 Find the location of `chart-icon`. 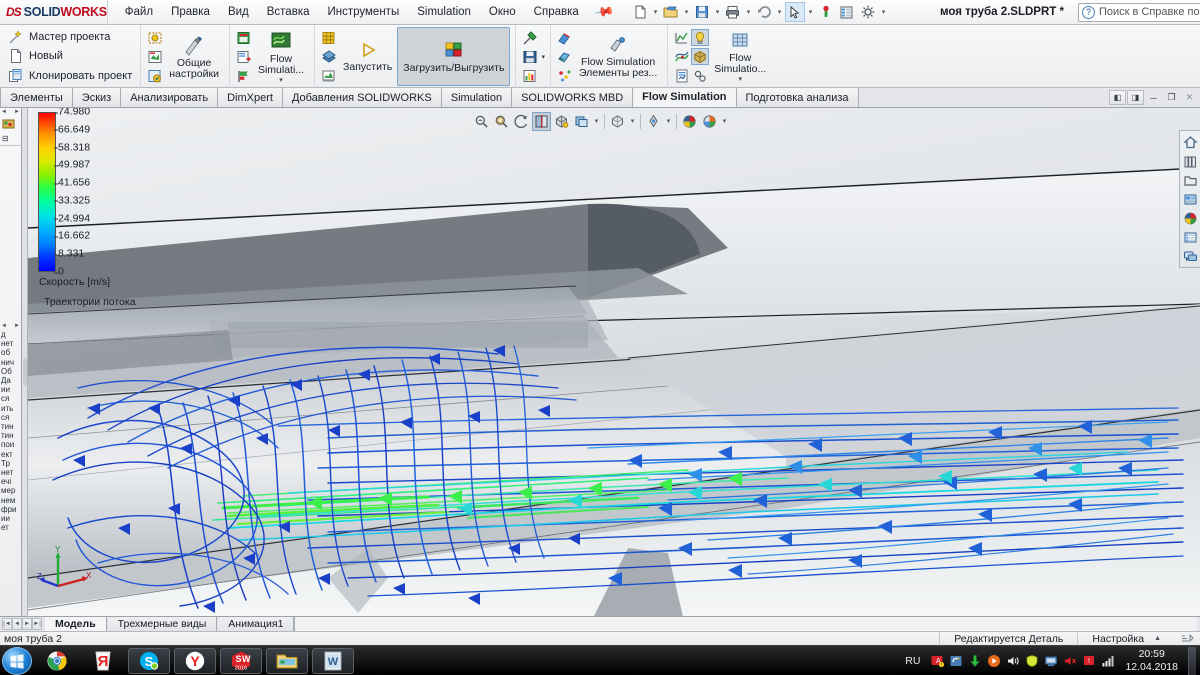

chart-icon is located at coordinates (530, 75).